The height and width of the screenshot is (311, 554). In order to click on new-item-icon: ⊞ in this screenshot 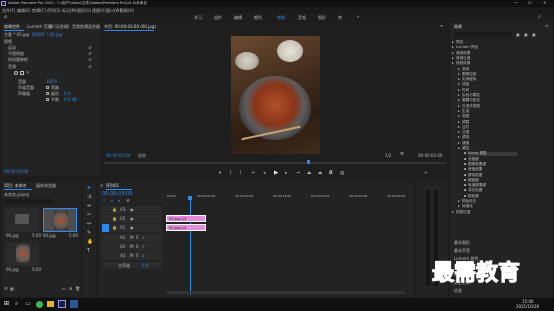, I will do `click(70, 289)`.